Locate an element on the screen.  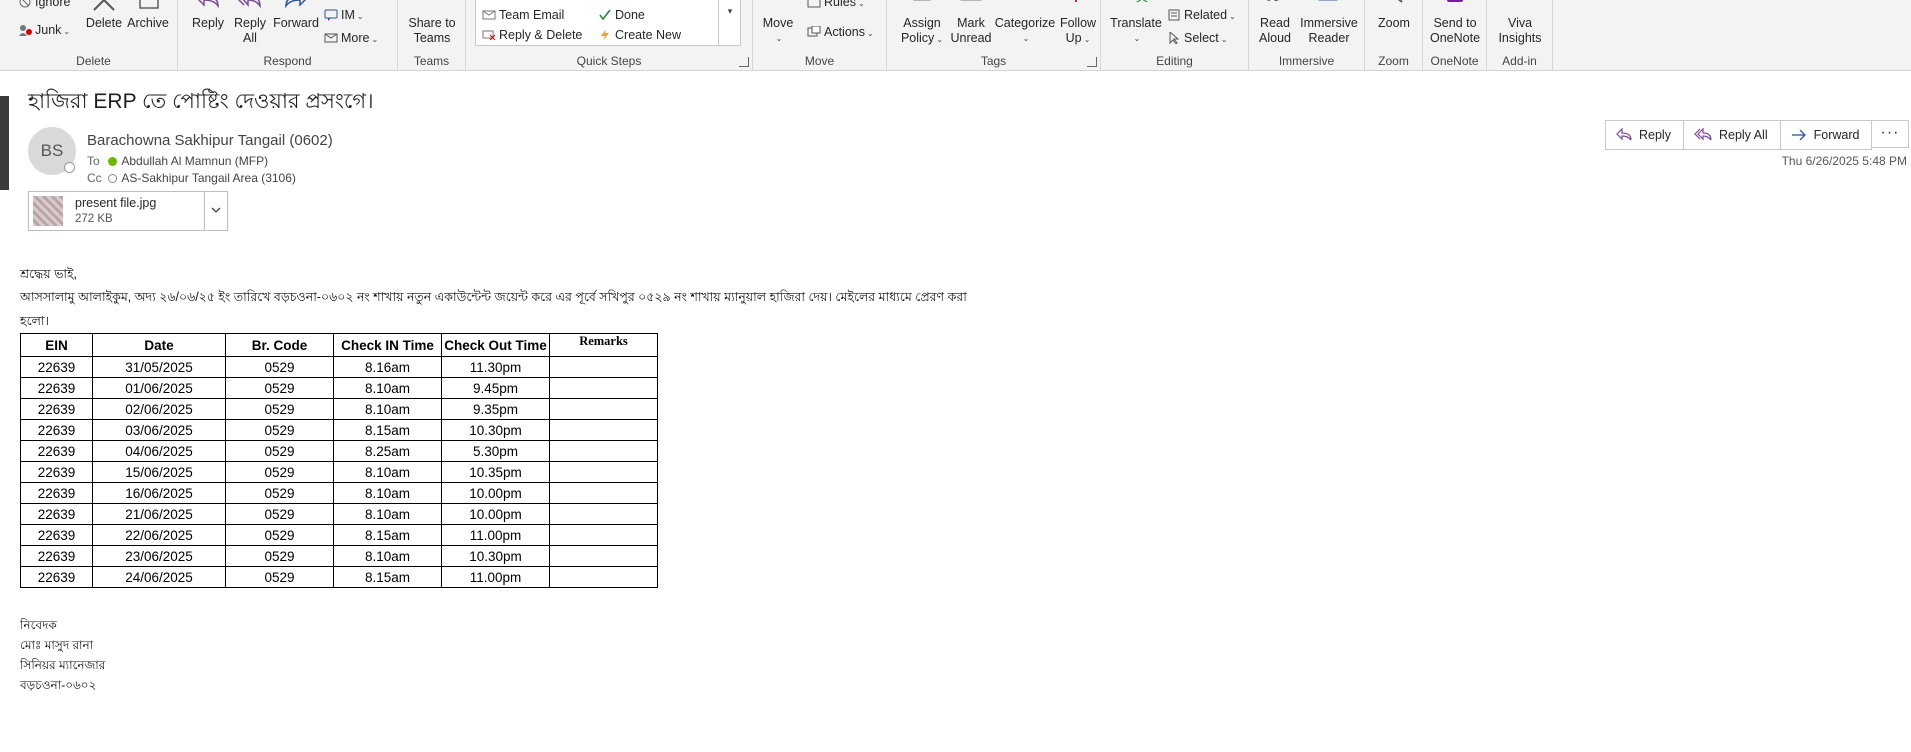
viva-insights-button: Viva Insights is located at coordinates (1520, 23).